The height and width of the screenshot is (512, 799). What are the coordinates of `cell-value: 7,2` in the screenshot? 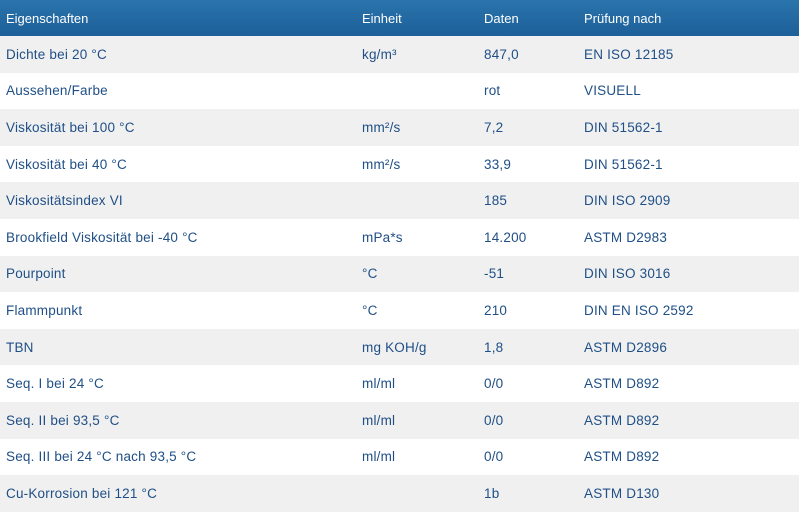 It's located at (494, 127).